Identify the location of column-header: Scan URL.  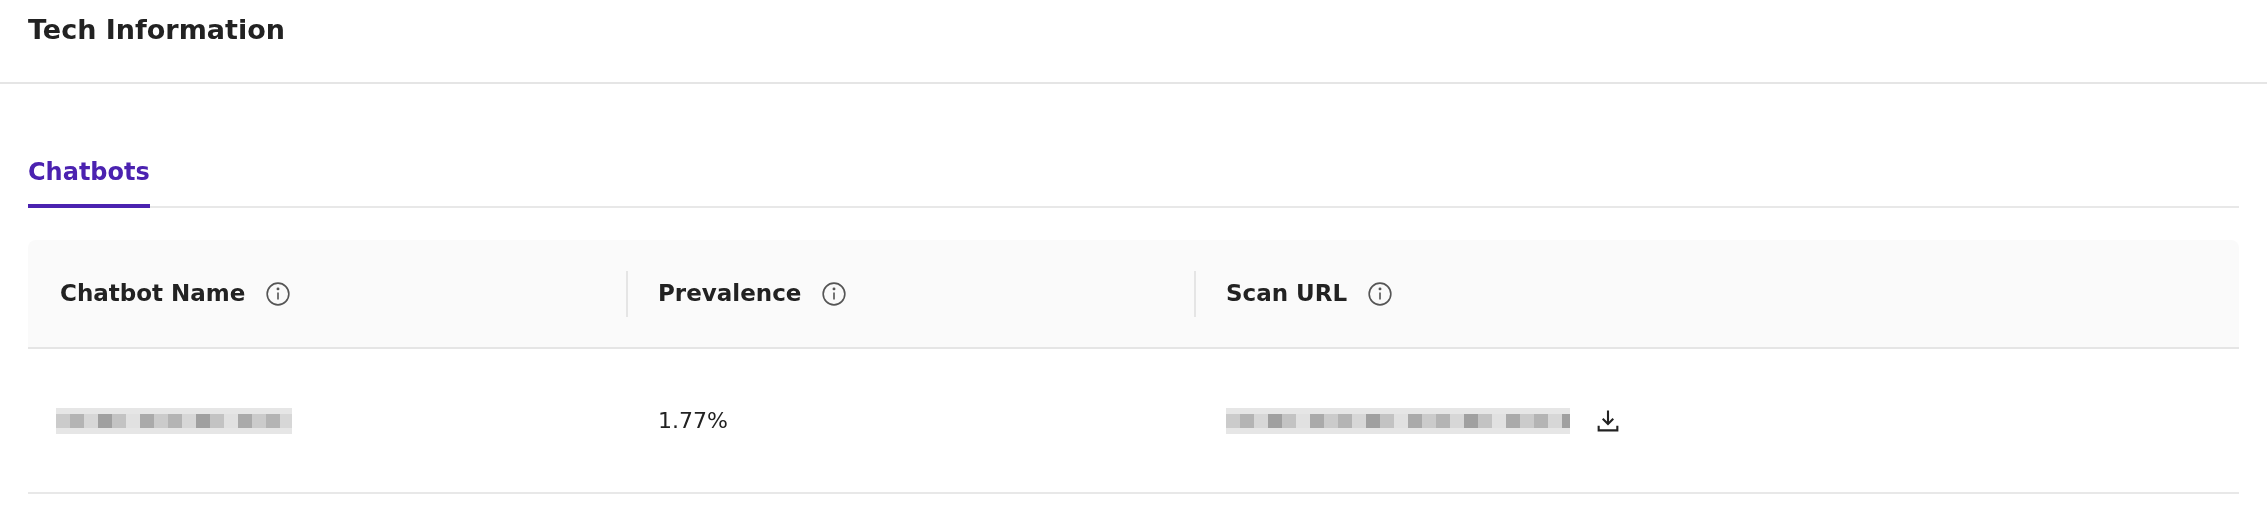
(1287, 294).